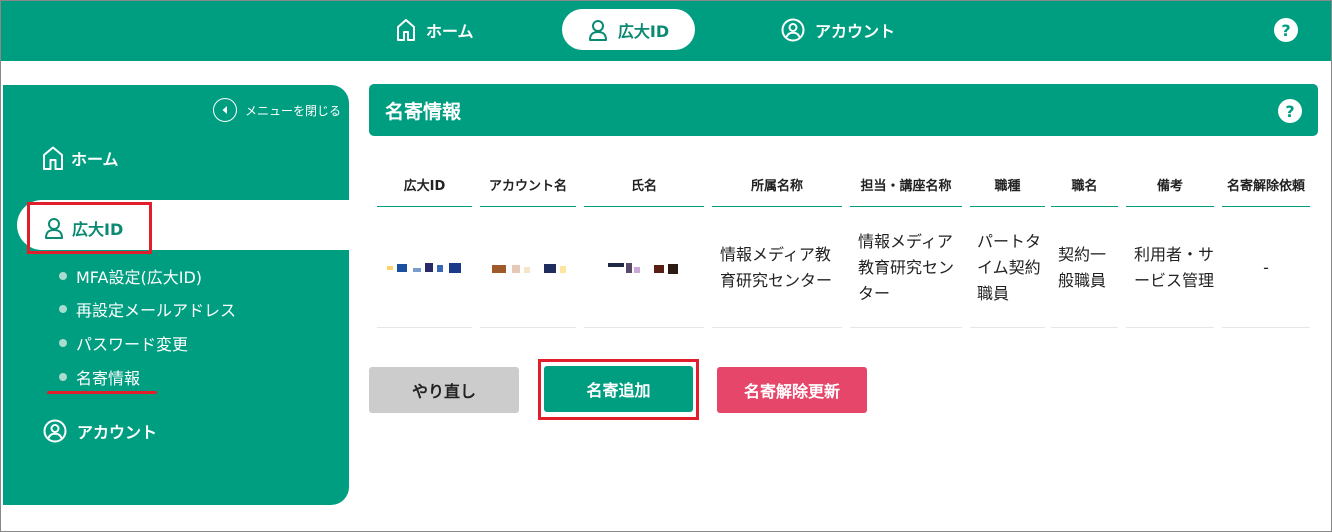 The width and height of the screenshot is (1332, 532). I want to click on chevron-left-icon, so click(225, 110).